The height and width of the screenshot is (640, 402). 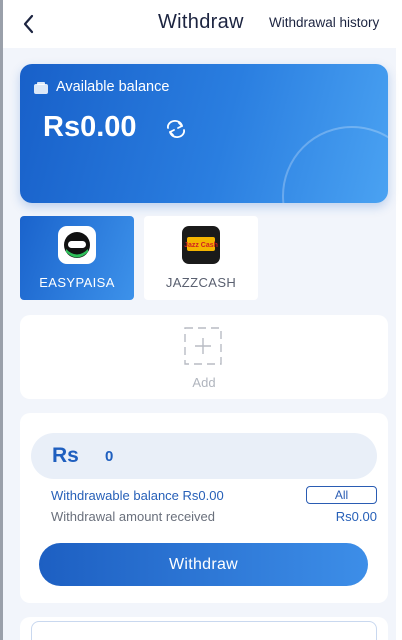 What do you see at coordinates (77, 282) in the screenshot?
I see `method-label-easypaisa: EASYPAISA` at bounding box center [77, 282].